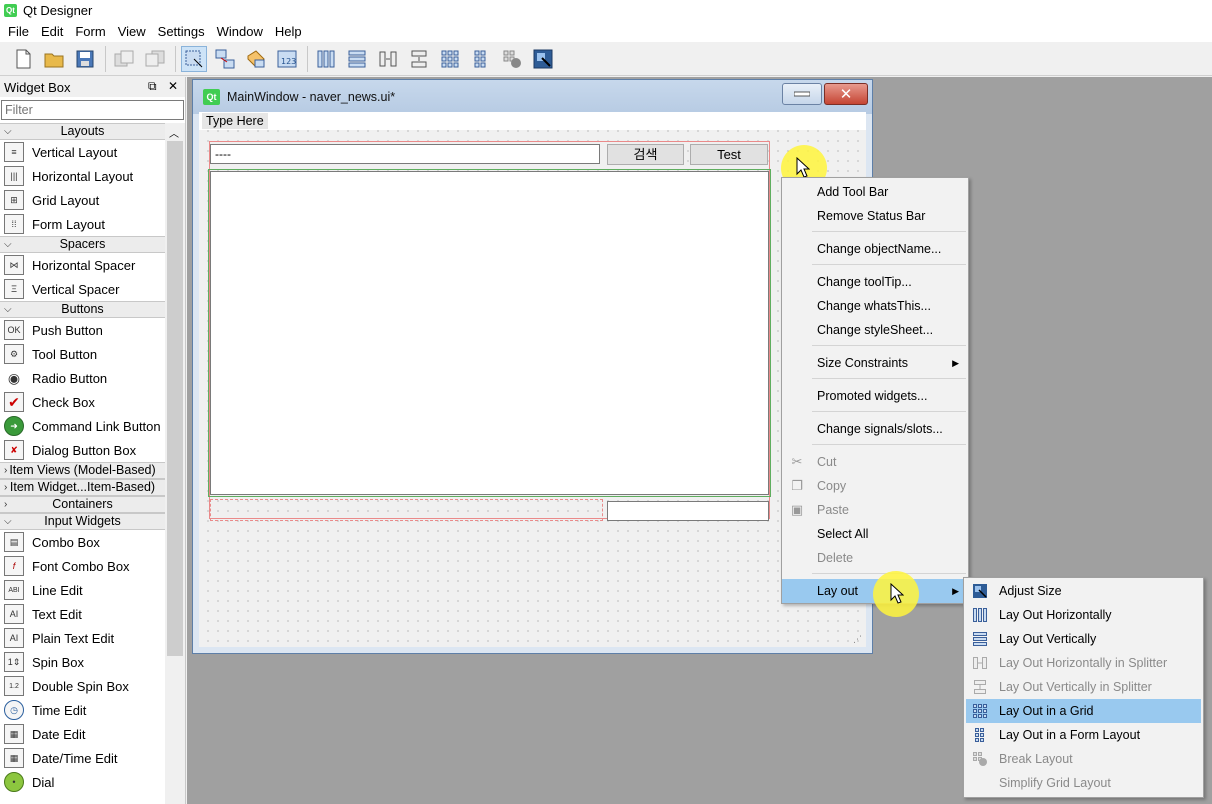 Image resolution: width=1212 pixels, height=804 pixels. What do you see at coordinates (152, 86) in the screenshot?
I see `float-panel-icon: ⧉` at bounding box center [152, 86].